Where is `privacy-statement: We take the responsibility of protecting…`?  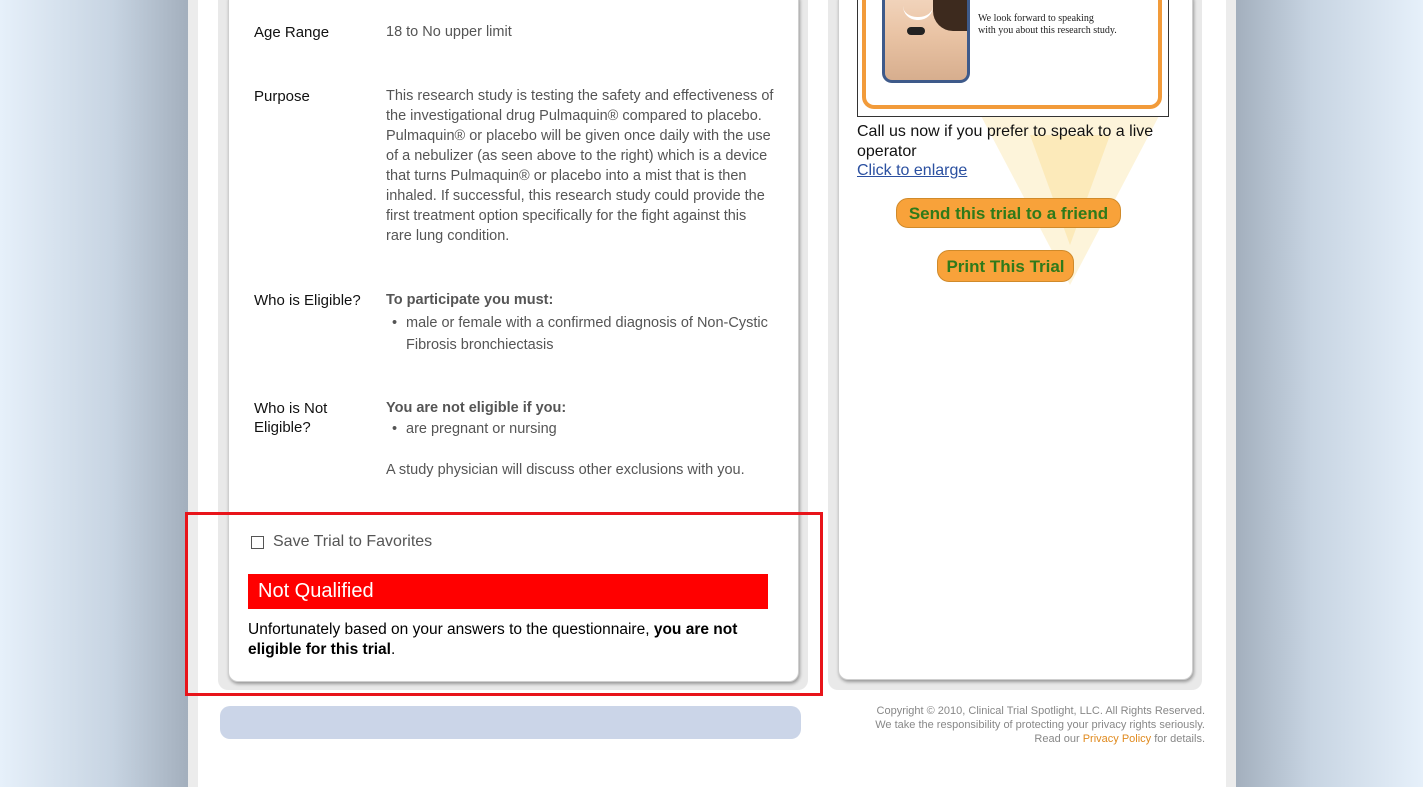 privacy-statement: We take the responsibility of protecting… is located at coordinates (1040, 725).